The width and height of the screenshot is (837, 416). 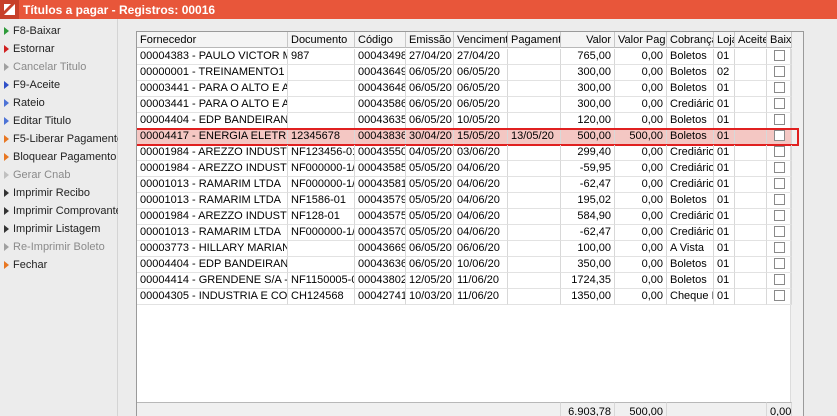 What do you see at coordinates (212, 201) in the screenshot?
I see `cell-supplier: 00001013 - RAMARIM LTDA` at bounding box center [212, 201].